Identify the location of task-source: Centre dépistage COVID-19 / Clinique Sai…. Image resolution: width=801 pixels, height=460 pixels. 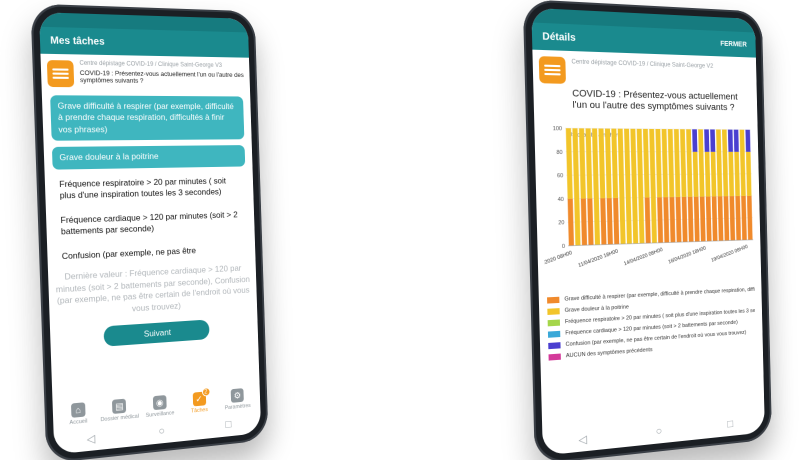
(642, 64).